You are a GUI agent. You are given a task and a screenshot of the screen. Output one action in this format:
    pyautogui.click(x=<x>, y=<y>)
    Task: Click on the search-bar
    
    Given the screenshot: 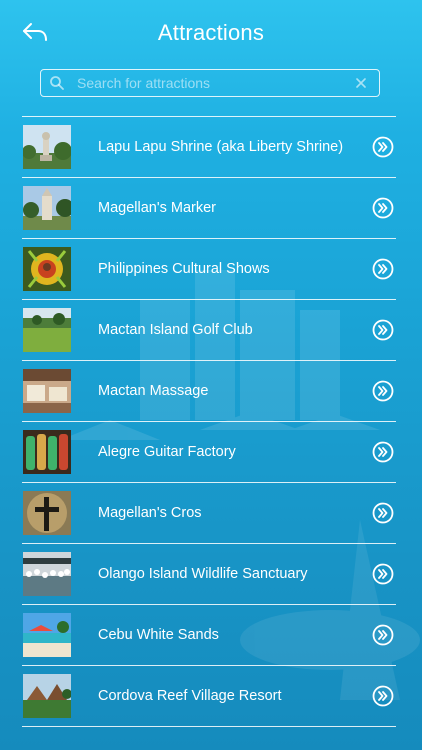 What is the action you would take?
    pyautogui.click(x=210, y=83)
    